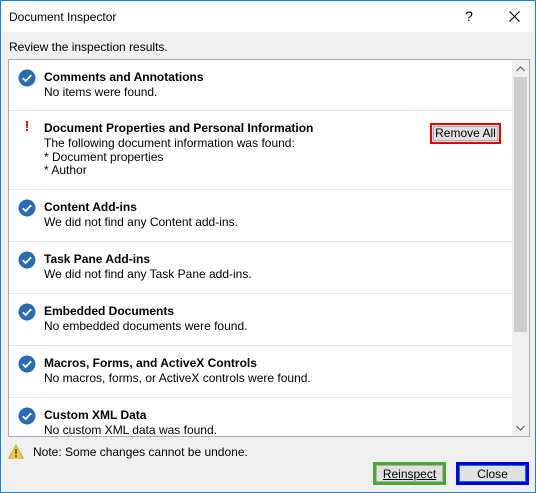  I want to click on vertical-scrollbar, so click(520, 248).